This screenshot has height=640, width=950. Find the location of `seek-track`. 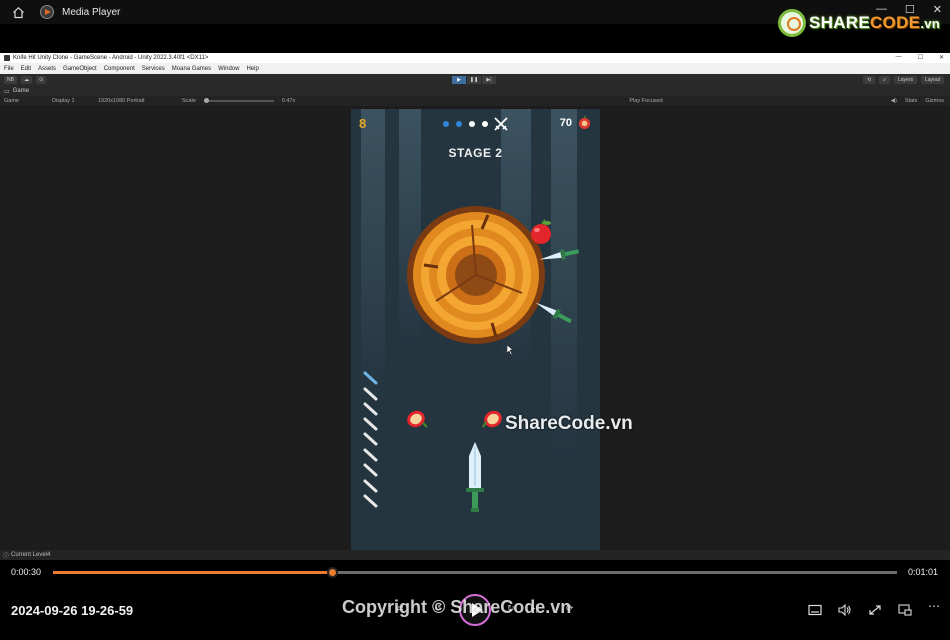

seek-track is located at coordinates (475, 572).